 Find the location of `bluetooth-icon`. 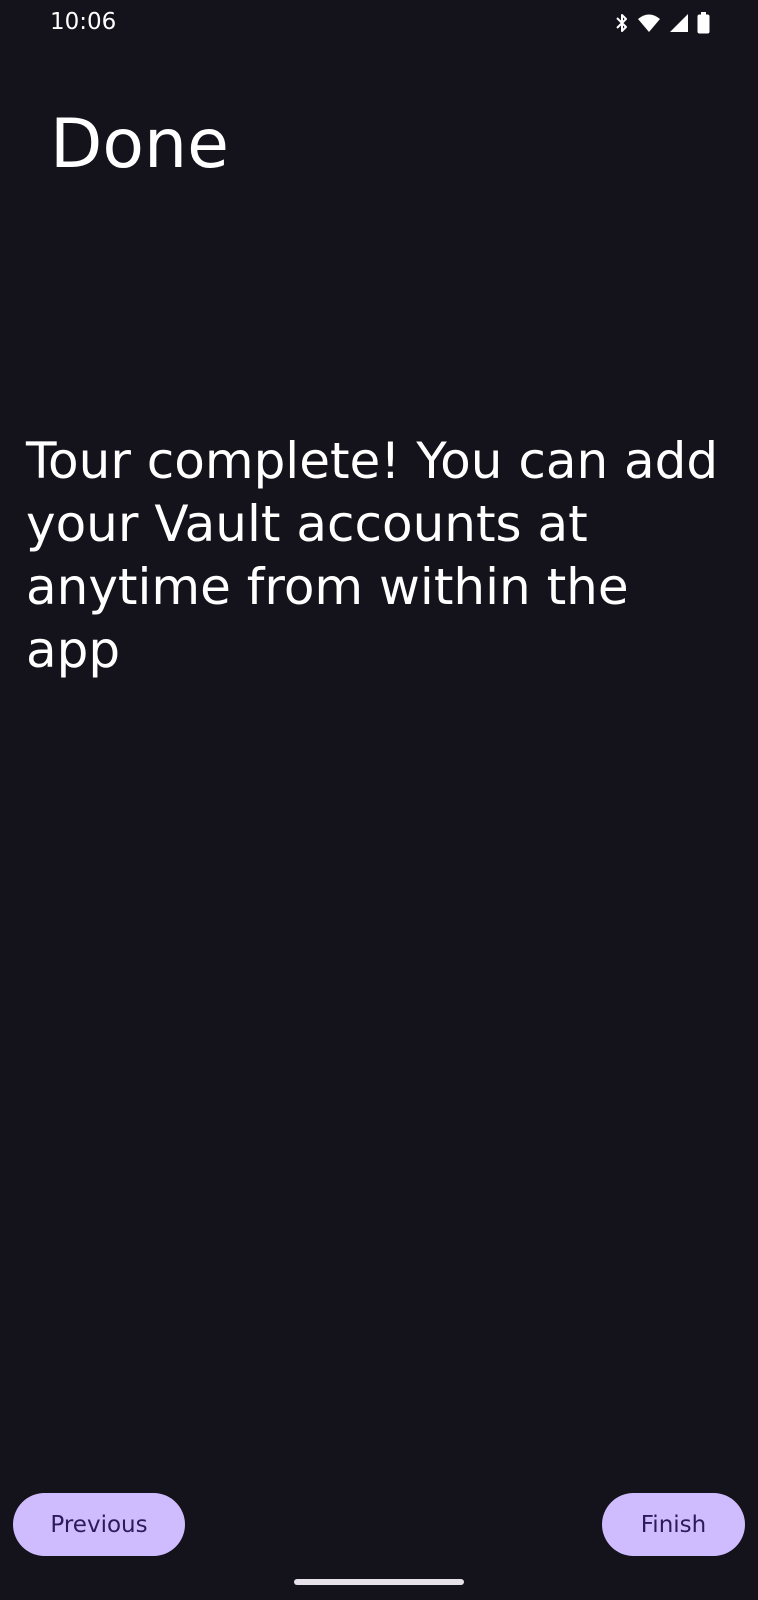

bluetooth-icon is located at coordinates (622, 23).